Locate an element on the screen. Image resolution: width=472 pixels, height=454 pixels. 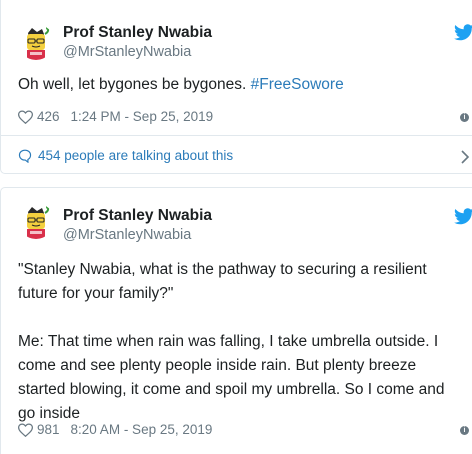
divider is located at coordinates (236, 135).